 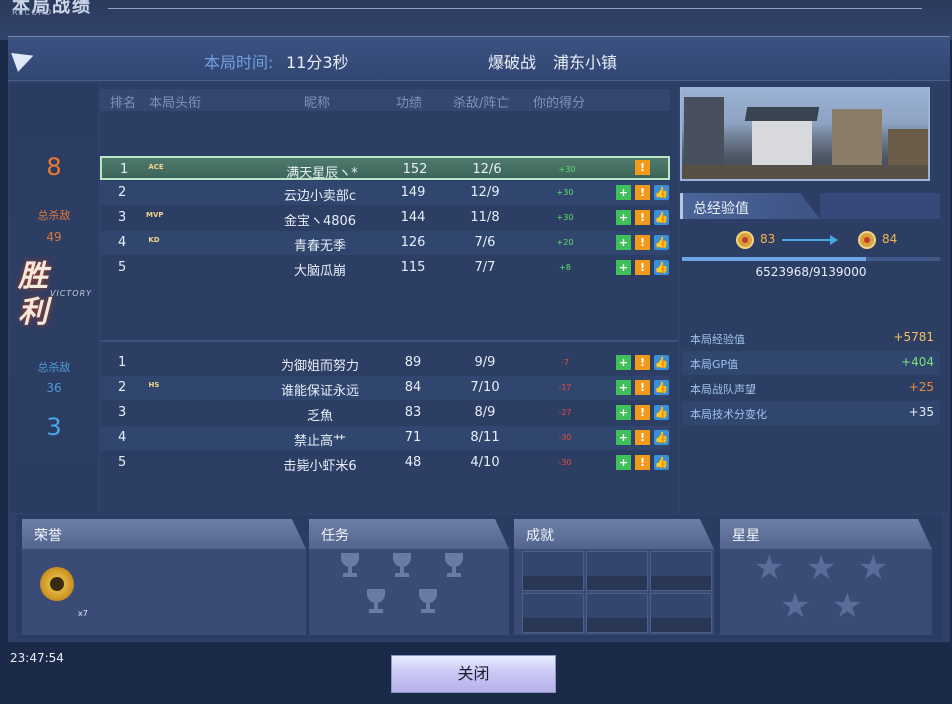 What do you see at coordinates (826, 534) in the screenshot?
I see `stars-tab: 星星` at bounding box center [826, 534].